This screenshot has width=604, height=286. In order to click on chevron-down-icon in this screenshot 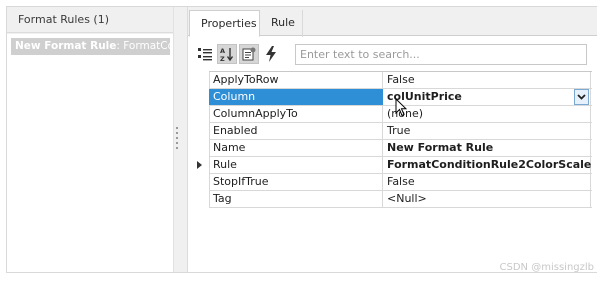, I will do `click(581, 97)`.